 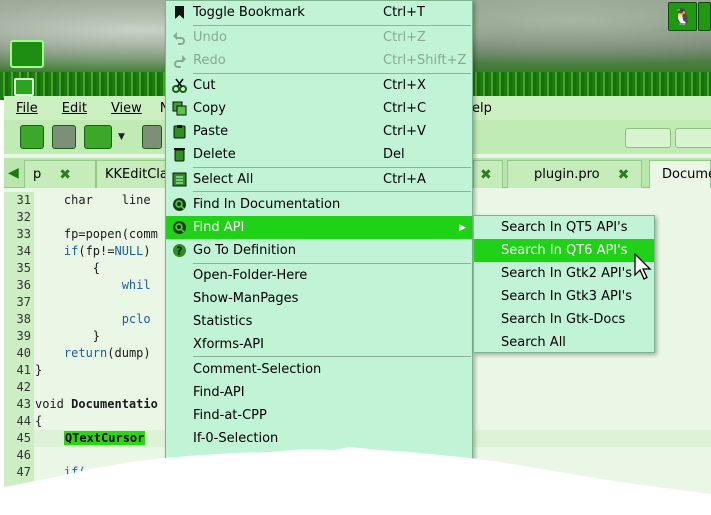 I want to click on menu-view: View, so click(x=126, y=108).